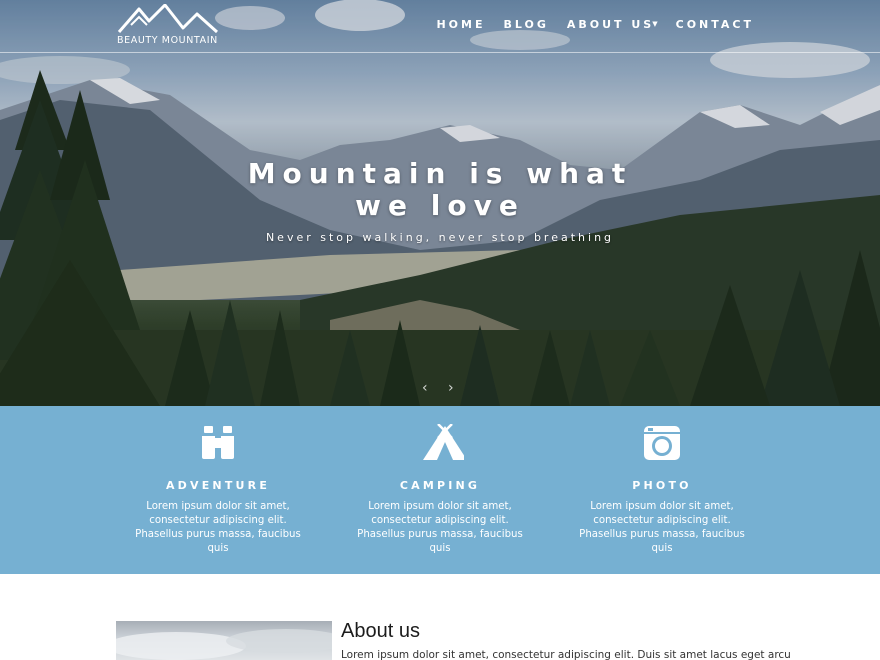 The image size is (880, 660). Describe the element at coordinates (218, 442) in the screenshot. I see `binoculars-icon` at that location.